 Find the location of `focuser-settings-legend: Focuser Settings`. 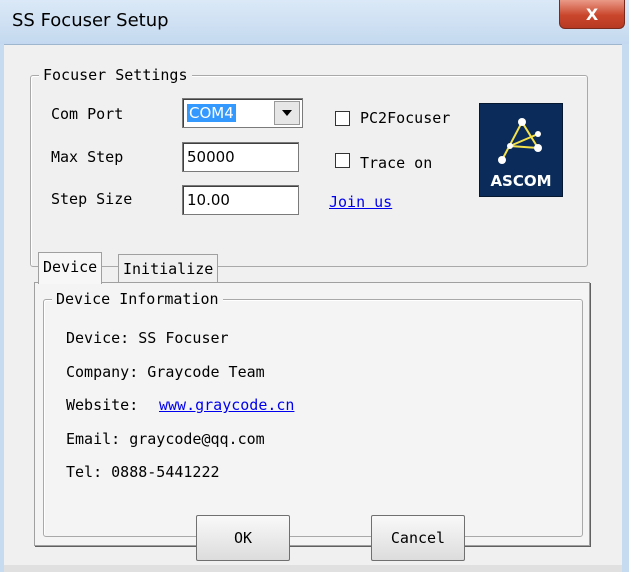

focuser-settings-legend: Focuser Settings is located at coordinates (115, 75).